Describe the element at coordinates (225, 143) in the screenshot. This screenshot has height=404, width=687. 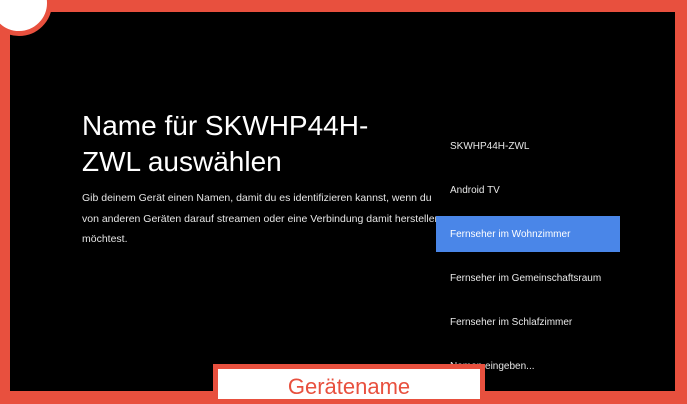
I see `page-title: Name für SKWHP44H-ZWL auswählen` at that location.